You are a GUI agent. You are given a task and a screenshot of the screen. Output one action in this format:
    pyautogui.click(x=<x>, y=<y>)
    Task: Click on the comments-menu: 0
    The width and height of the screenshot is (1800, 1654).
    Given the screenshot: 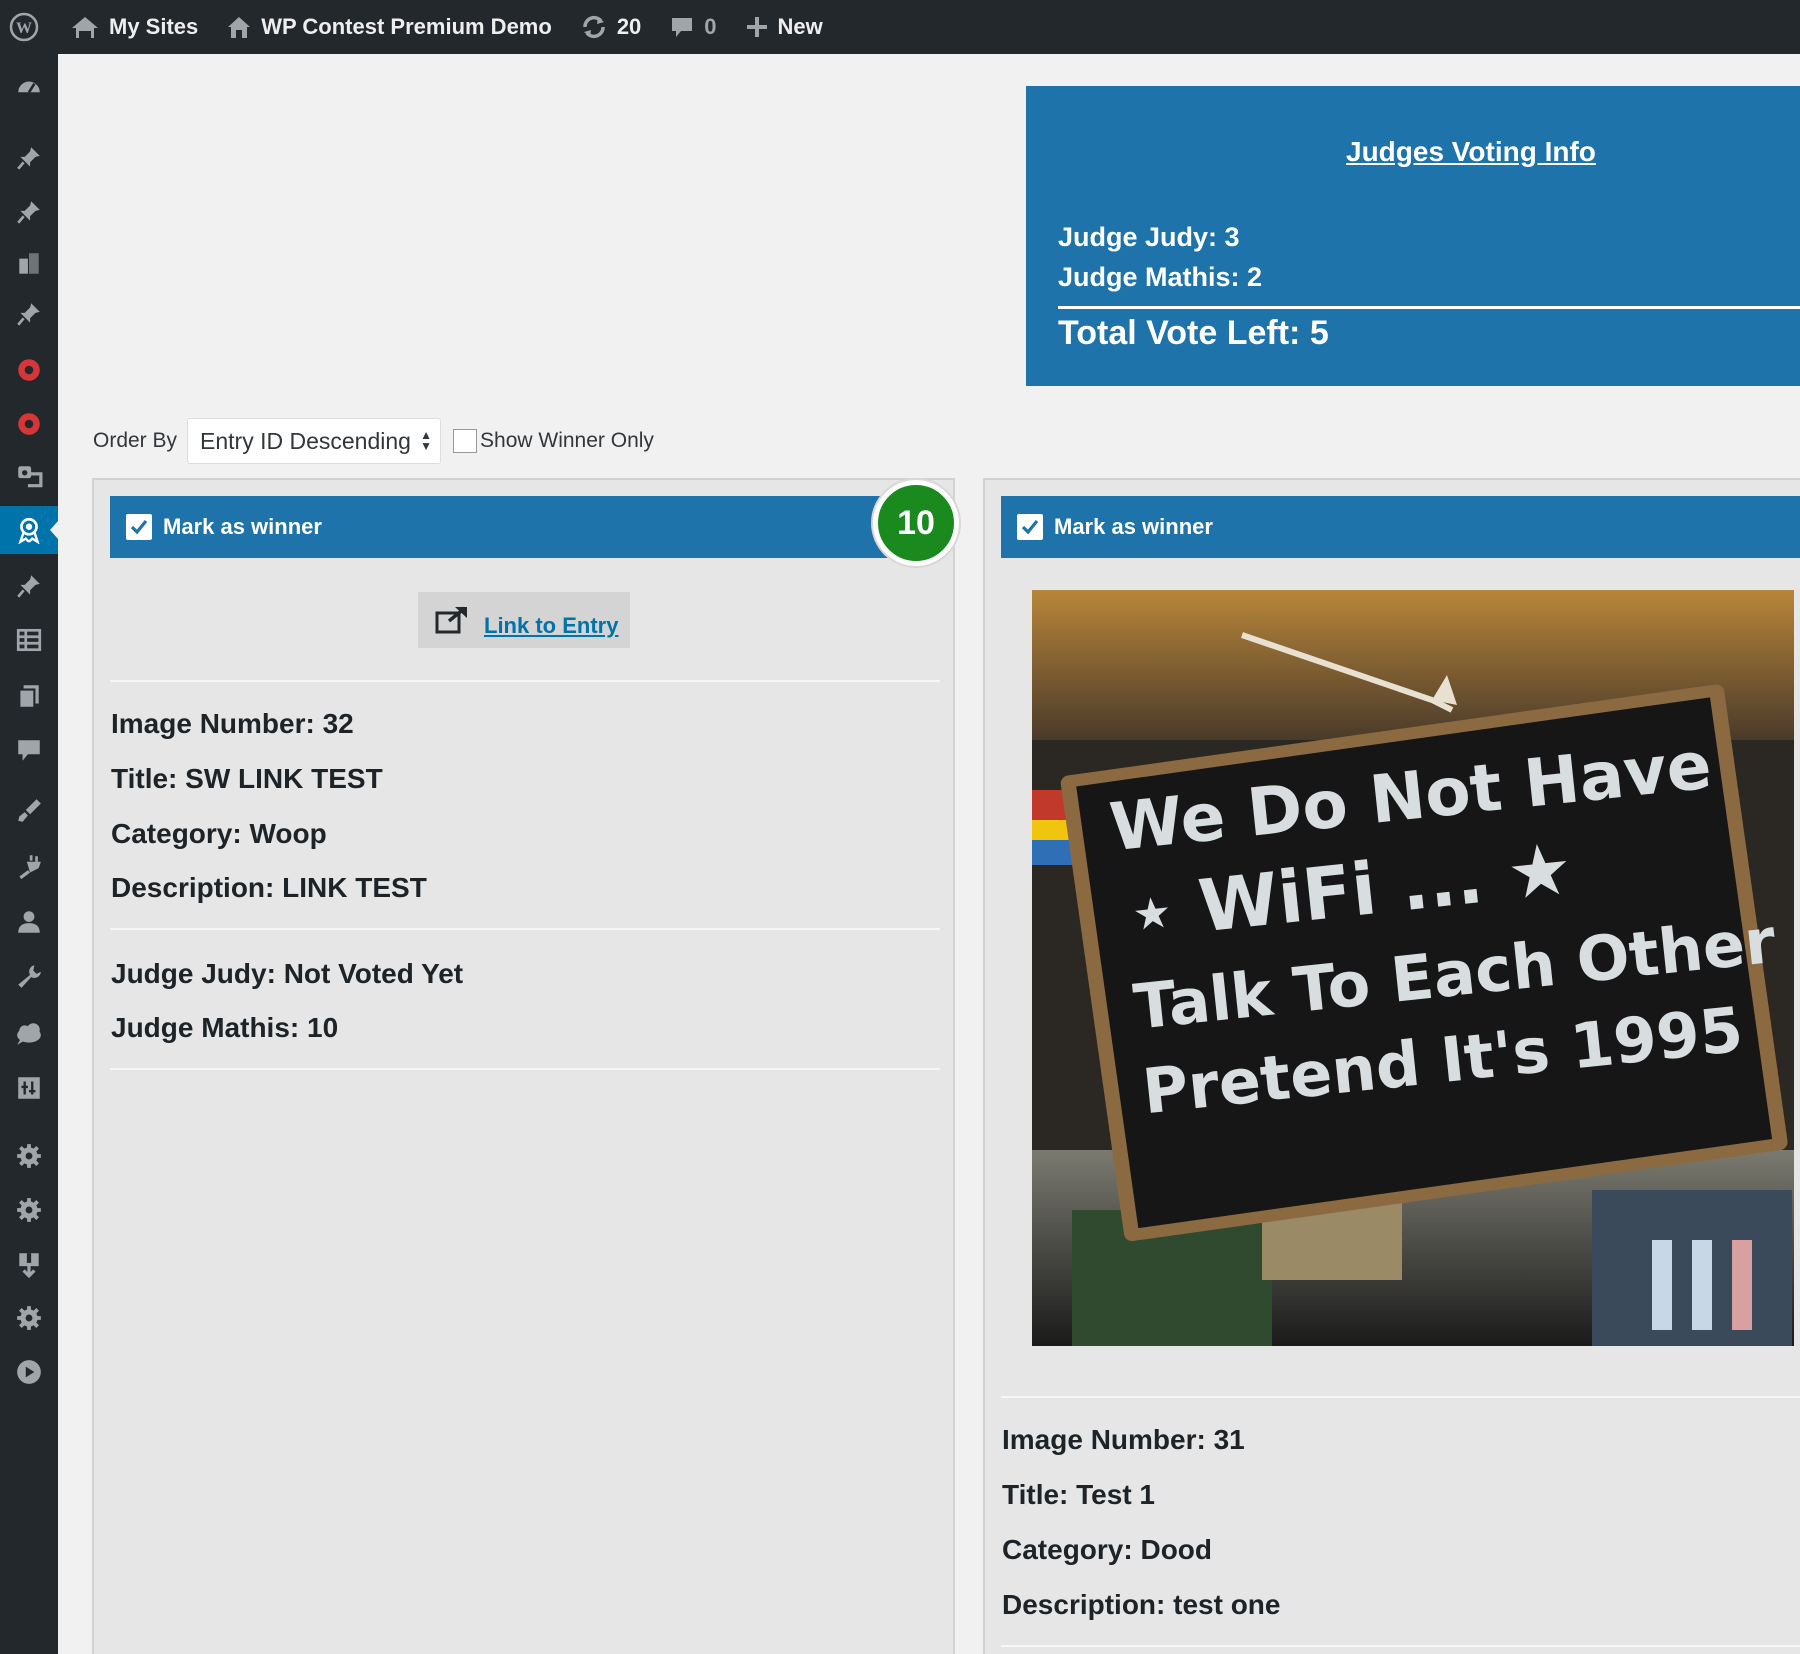 What is the action you would take?
    pyautogui.click(x=692, y=27)
    